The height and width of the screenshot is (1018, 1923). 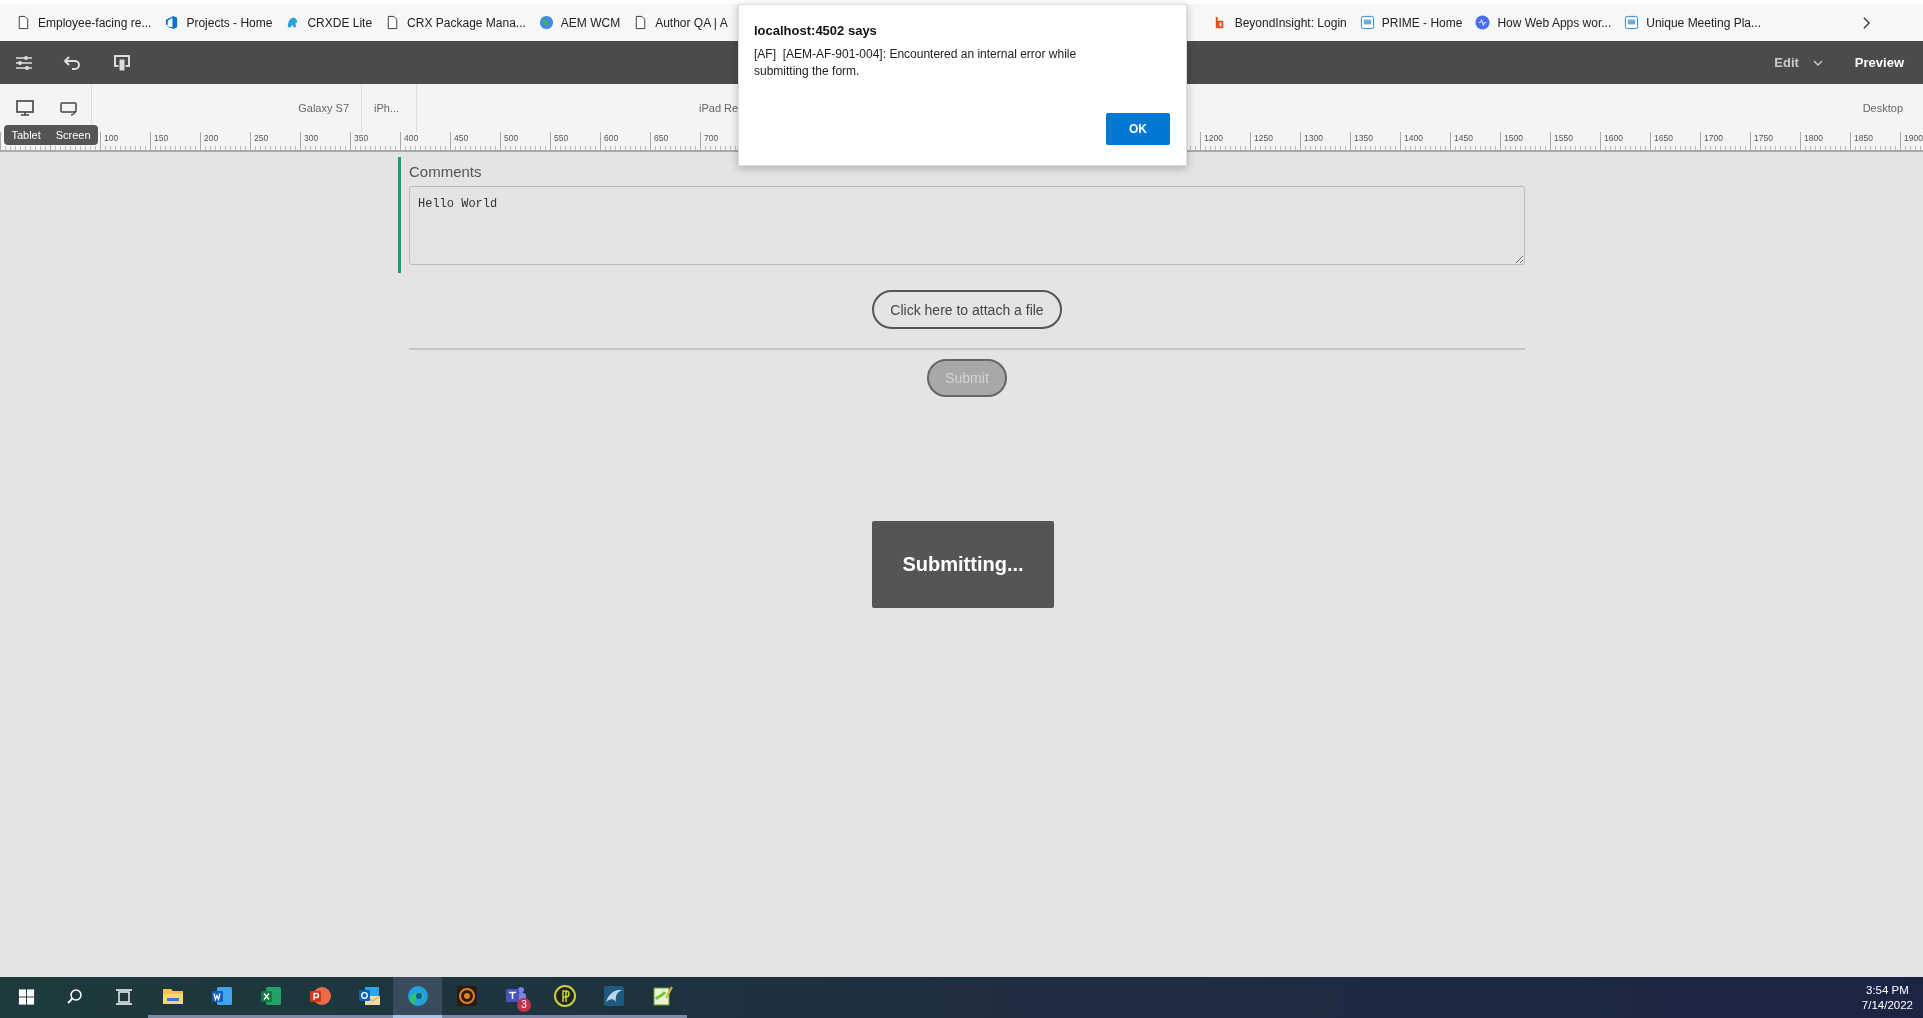 What do you see at coordinates (1887, 1005) in the screenshot?
I see `clock-date: 7/14/2022` at bounding box center [1887, 1005].